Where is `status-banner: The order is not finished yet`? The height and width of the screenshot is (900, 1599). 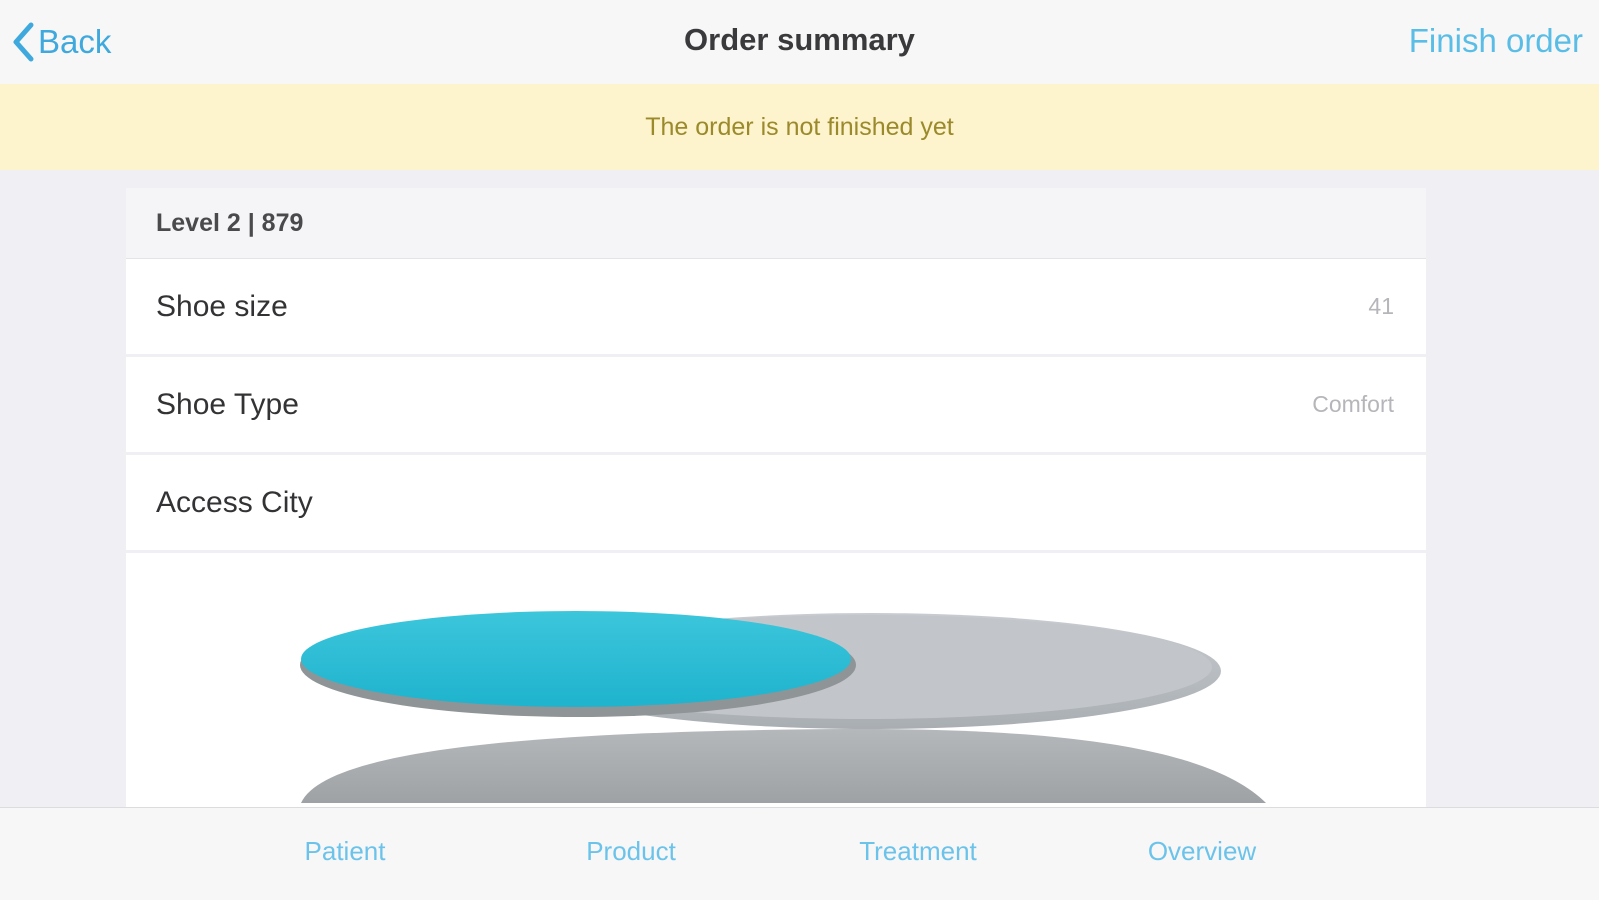 status-banner: The order is not finished yet is located at coordinates (799, 127).